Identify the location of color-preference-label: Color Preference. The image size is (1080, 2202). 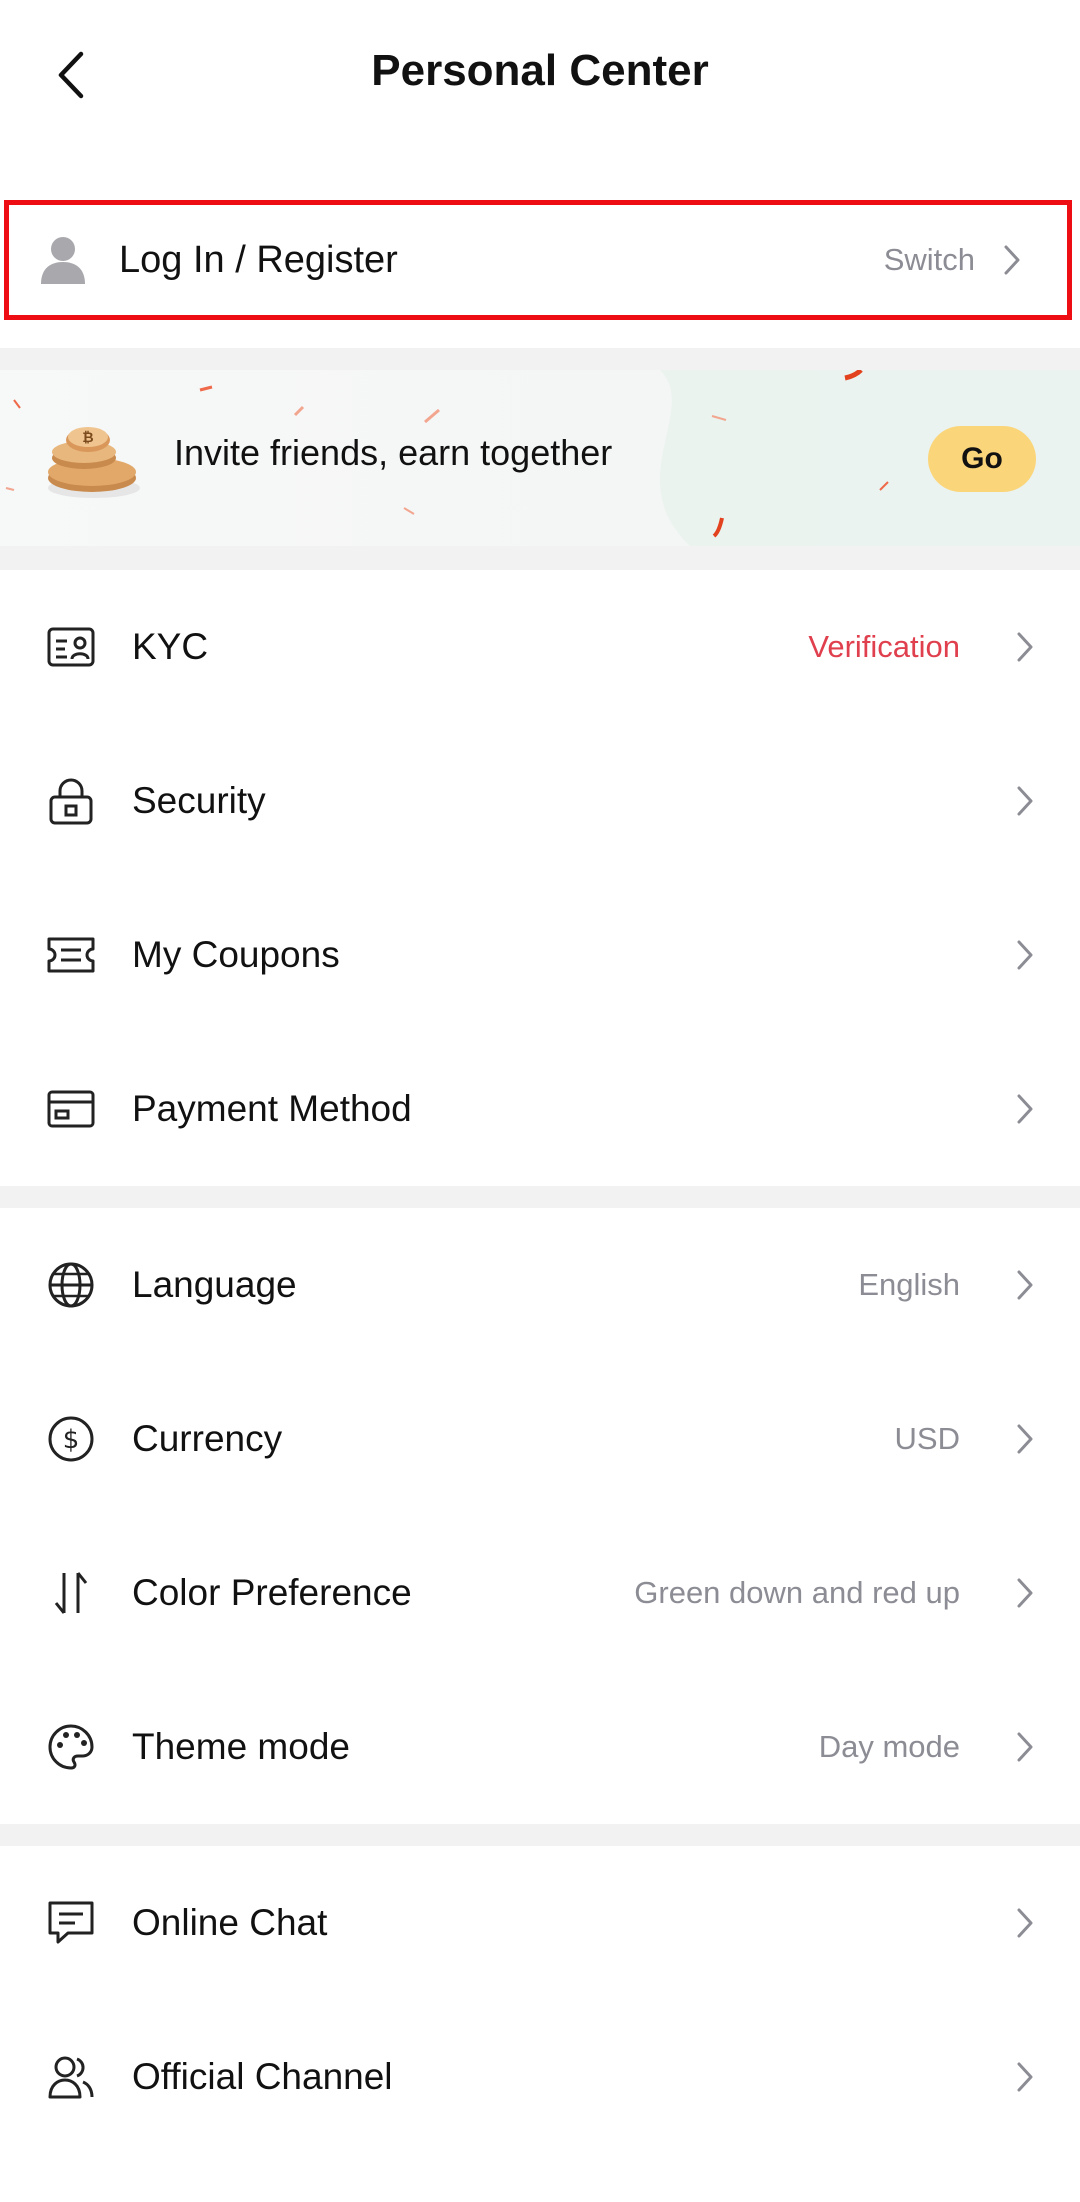
(272, 1592).